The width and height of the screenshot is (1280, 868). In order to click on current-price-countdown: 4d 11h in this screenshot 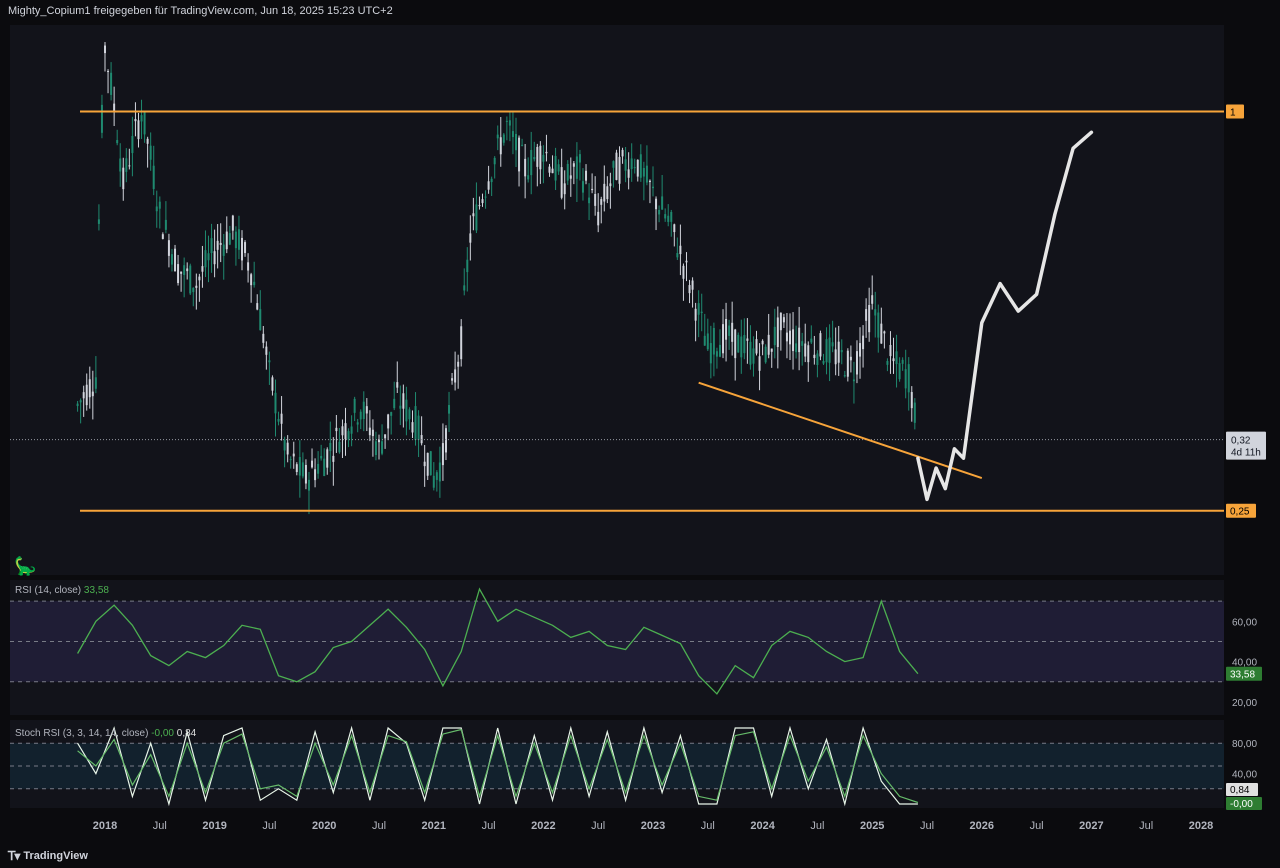, I will do `click(1246, 453)`.